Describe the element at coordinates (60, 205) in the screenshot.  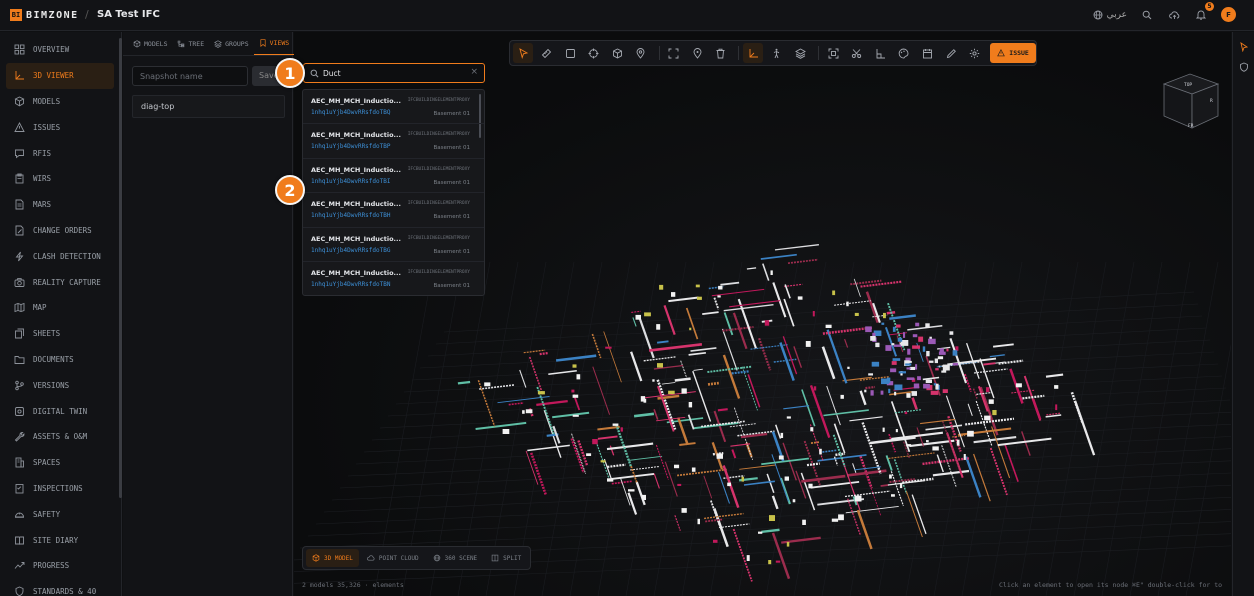
I see `sidebar-item-mars: MARS` at that location.